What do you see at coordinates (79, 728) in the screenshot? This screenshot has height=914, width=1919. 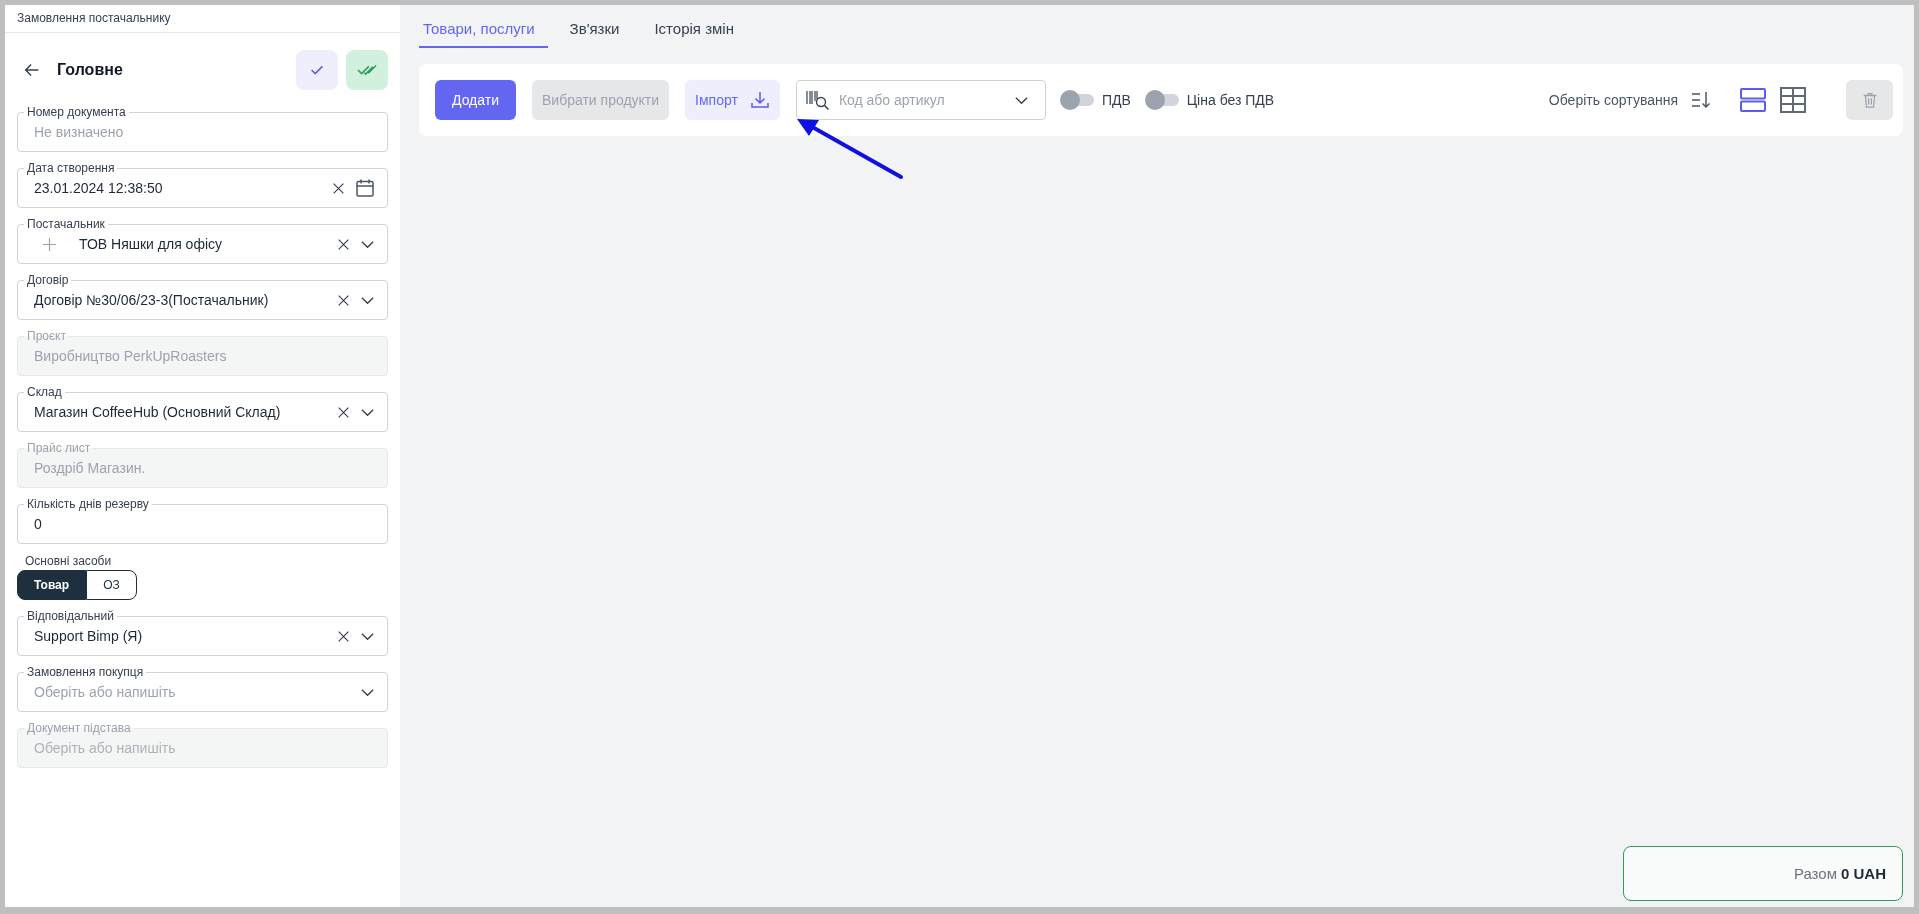 I see `field-label: Документ підстава` at bounding box center [79, 728].